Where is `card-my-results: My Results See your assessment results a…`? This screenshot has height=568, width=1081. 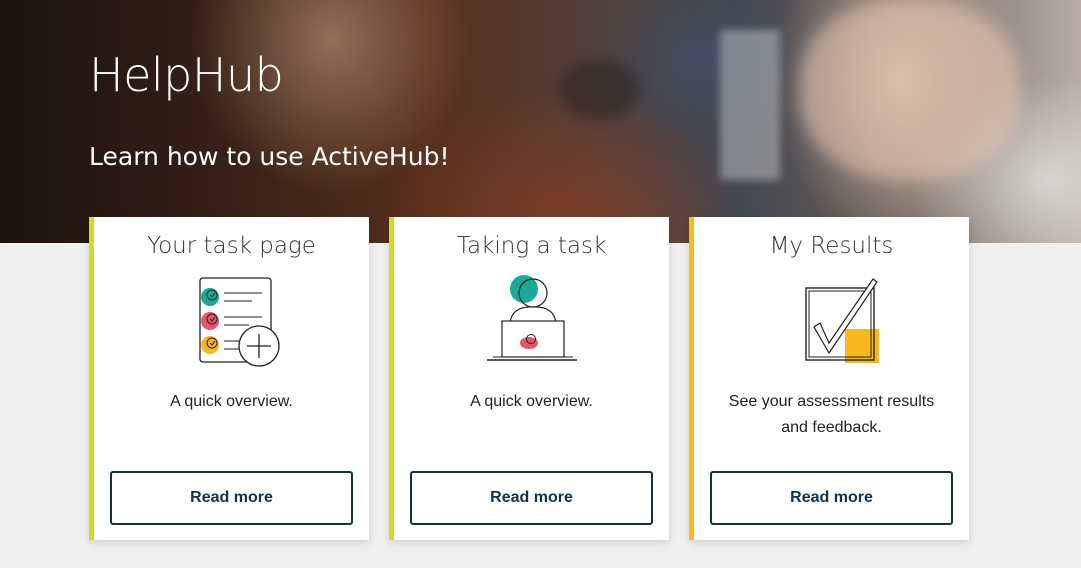 card-my-results: My Results See your assessment results a… is located at coordinates (829, 378).